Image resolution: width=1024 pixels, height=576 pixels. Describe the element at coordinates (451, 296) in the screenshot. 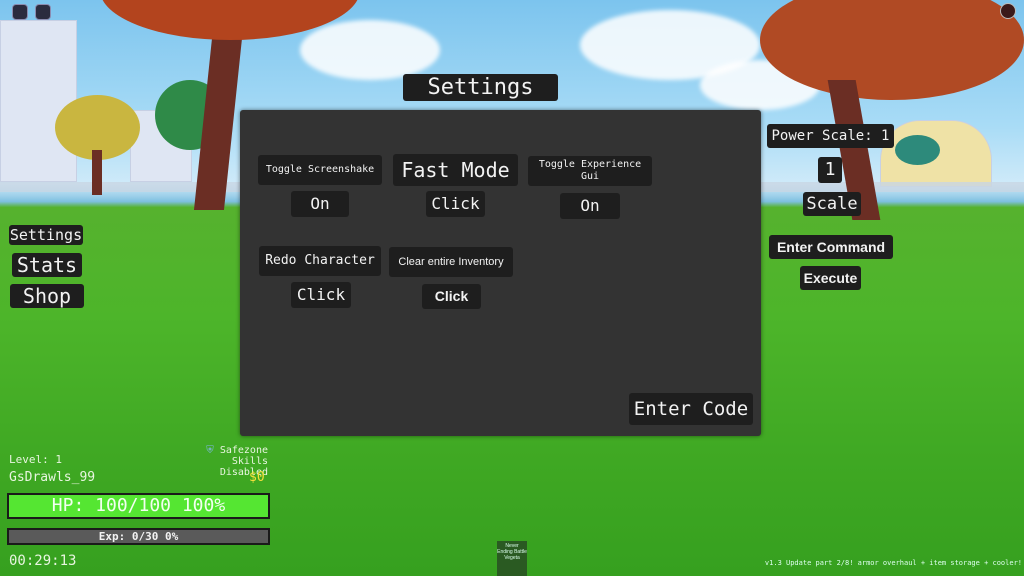

I see `clear-inventory-button: Click` at that location.